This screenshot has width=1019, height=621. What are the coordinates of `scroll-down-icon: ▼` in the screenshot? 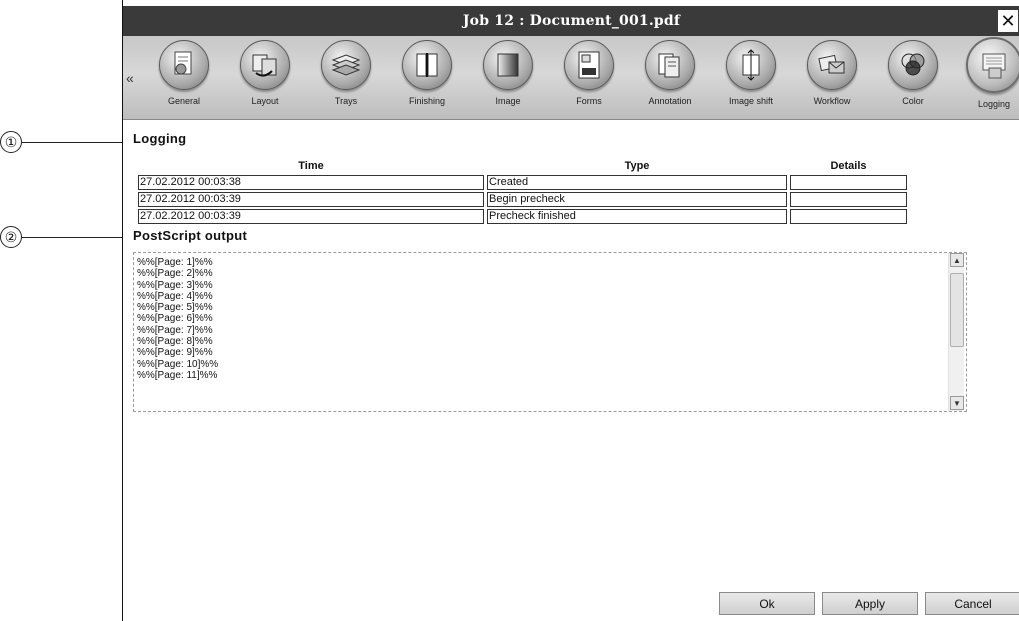 It's located at (957, 403).